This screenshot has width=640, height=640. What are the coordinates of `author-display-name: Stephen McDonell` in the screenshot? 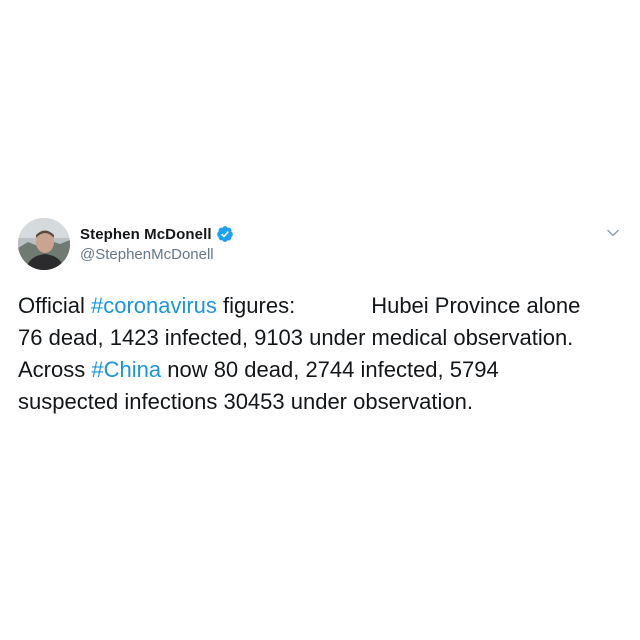 It's located at (146, 234).